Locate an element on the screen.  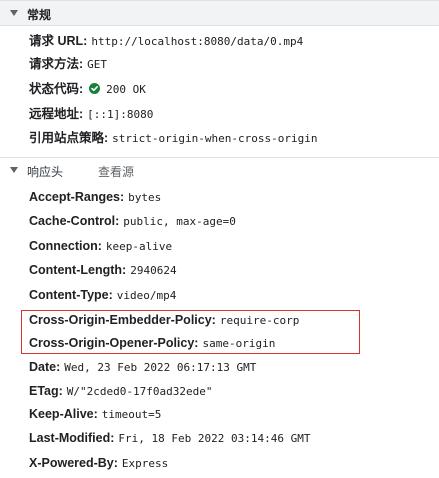
response-row-etag: ETag: W/"2cded0-17f0ad32ede" is located at coordinates (121, 391).